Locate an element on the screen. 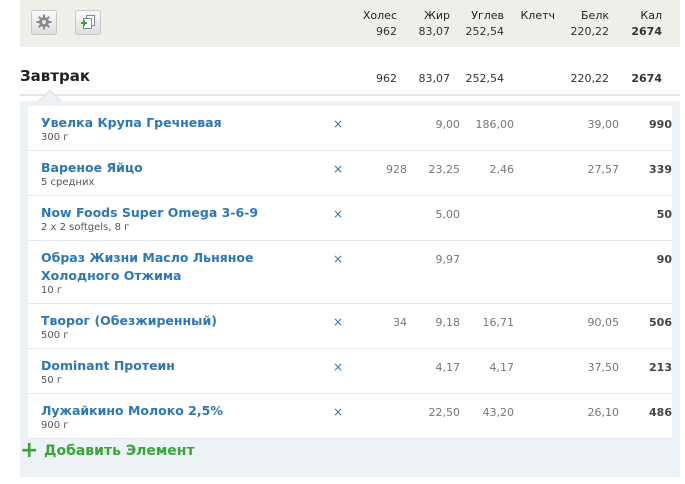 Image resolution: width=685 pixels, height=484 pixels. header-carbs: Углев is located at coordinates (487, 15).